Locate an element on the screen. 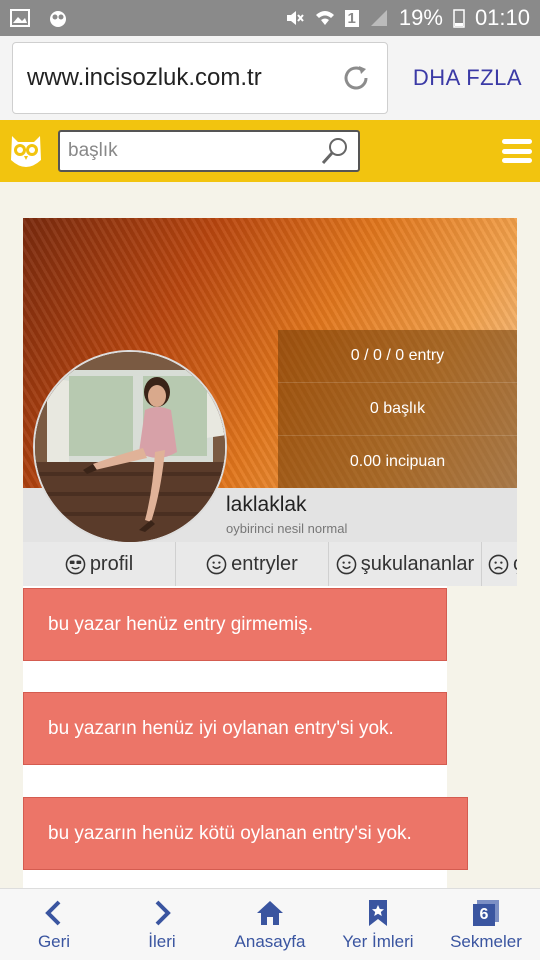 This screenshot has height=960, width=540. nav-label: Yer İmleri is located at coordinates (378, 941).